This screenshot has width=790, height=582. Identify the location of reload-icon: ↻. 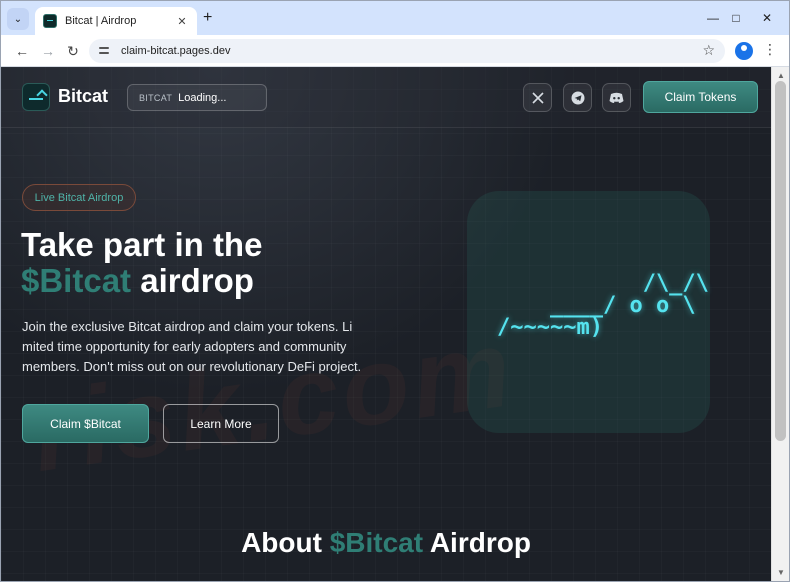
(73, 51).